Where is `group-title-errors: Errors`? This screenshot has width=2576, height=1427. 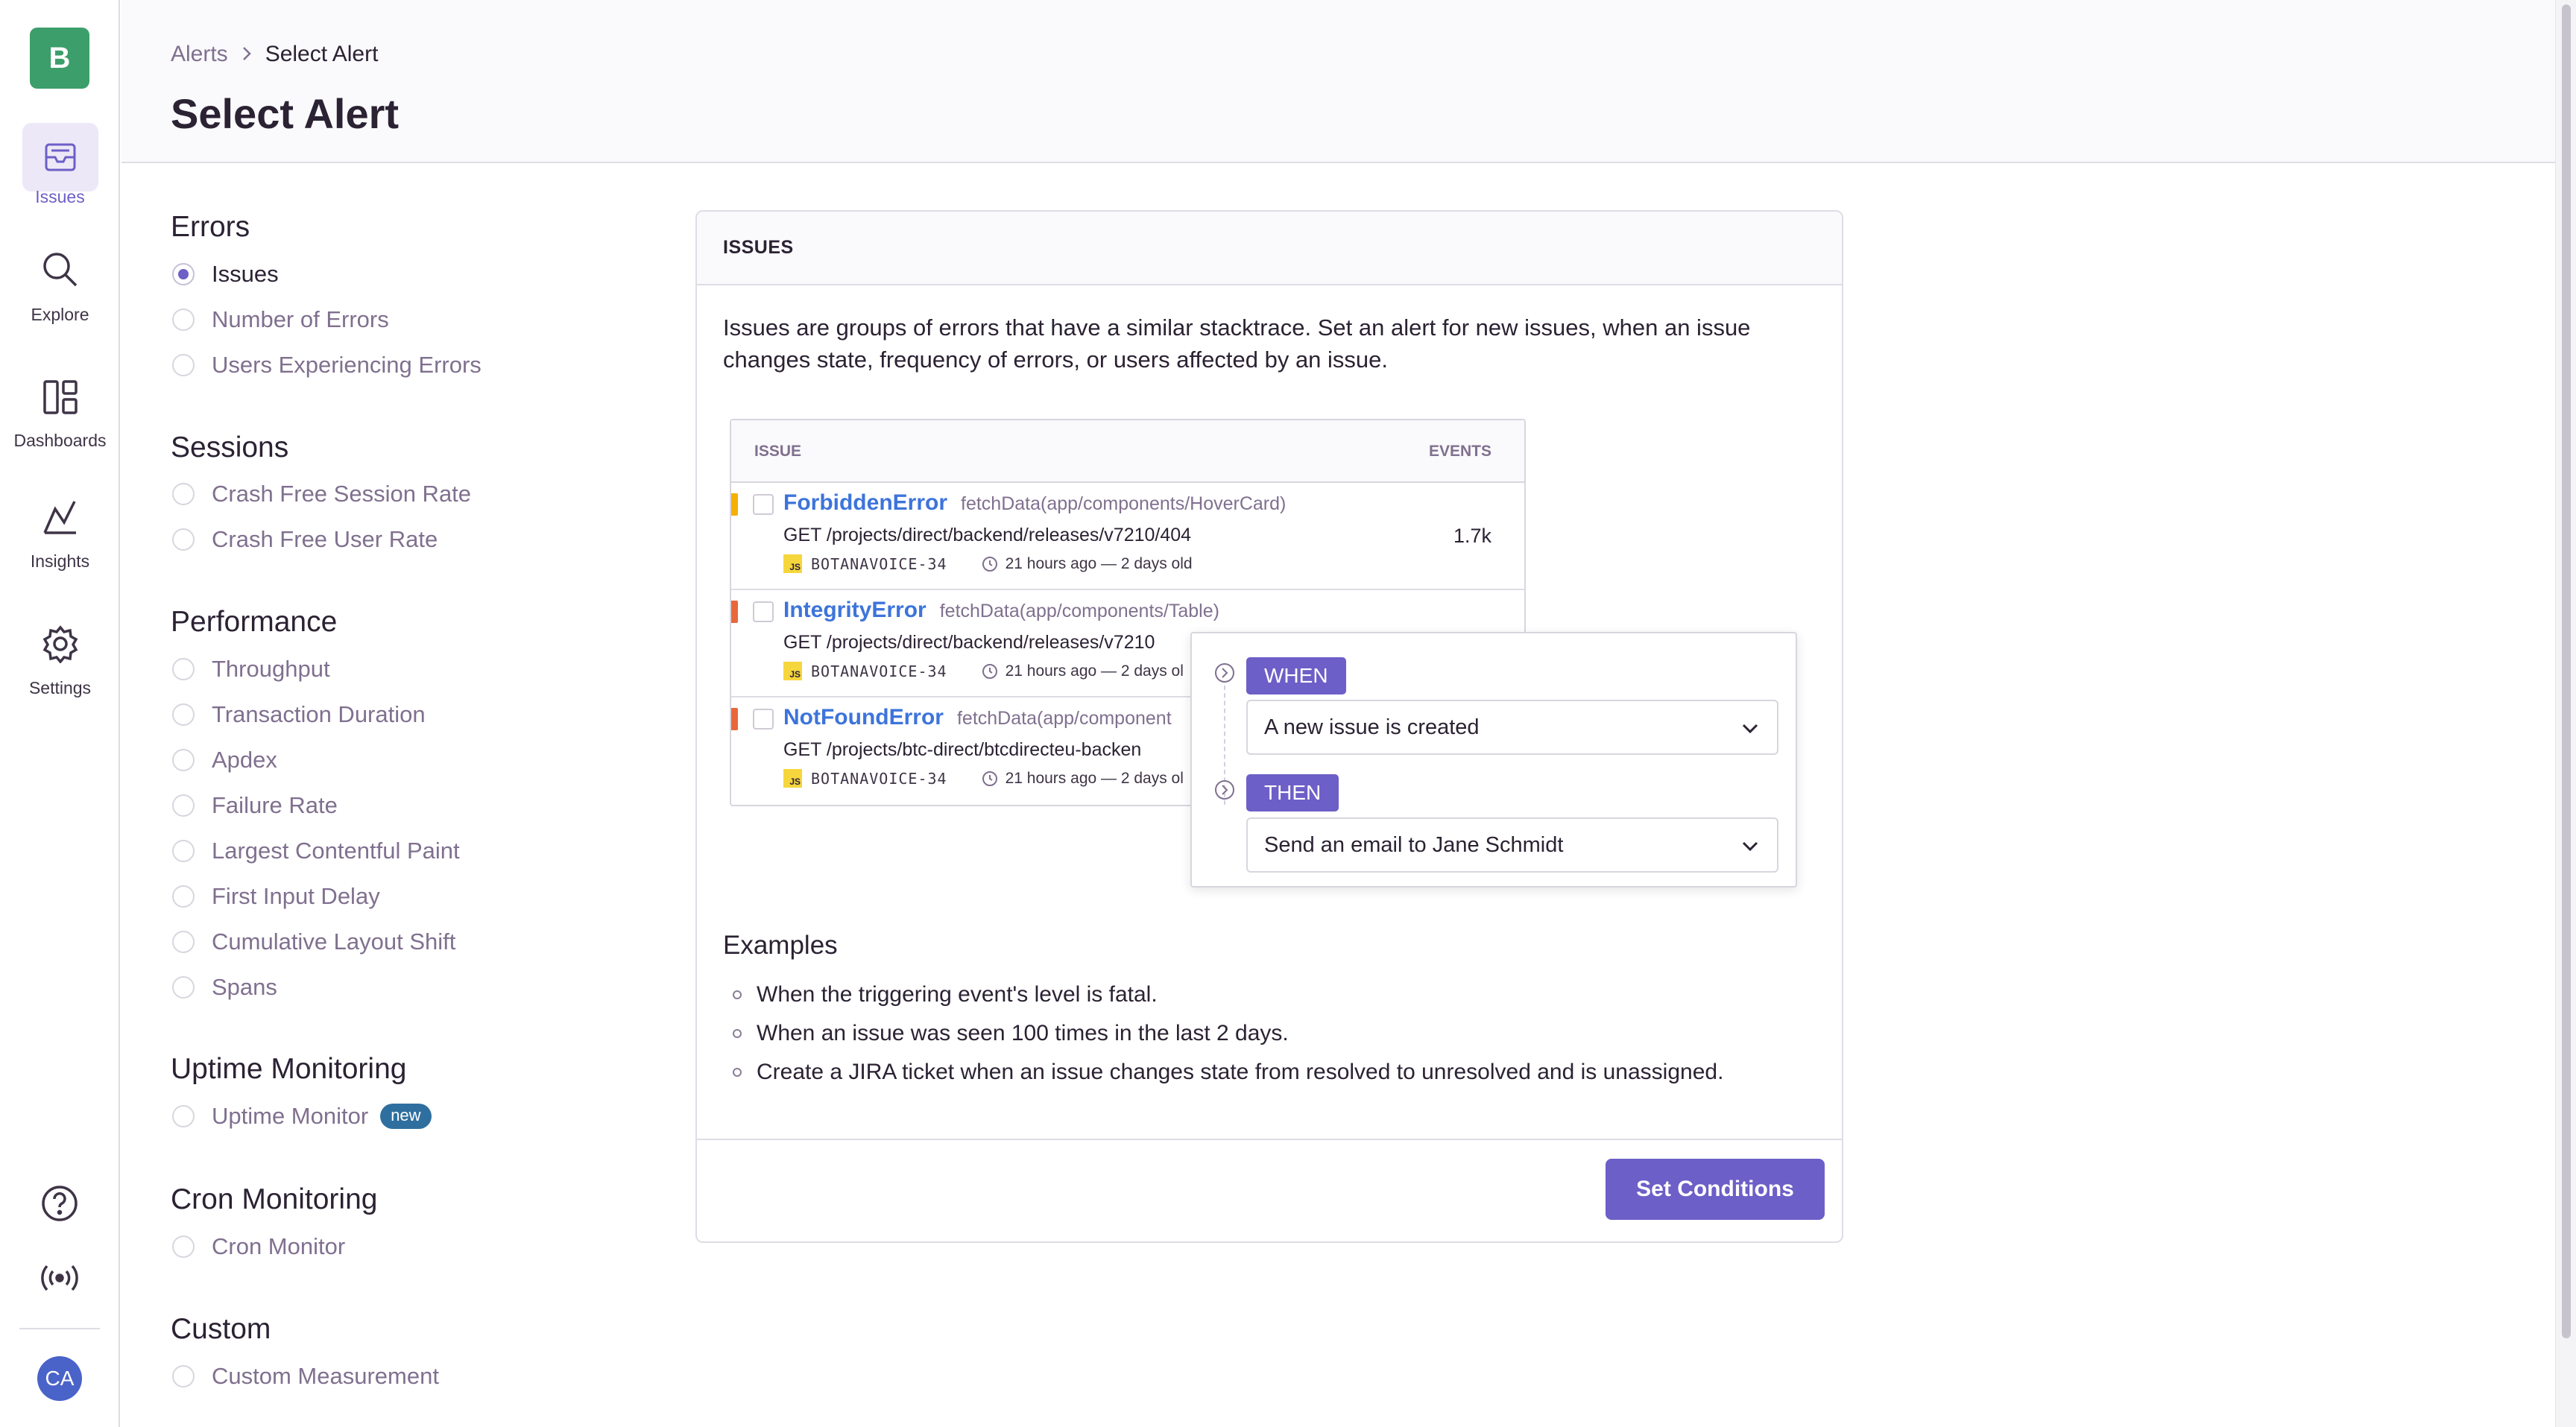
group-title-errors: Errors is located at coordinates (210, 227).